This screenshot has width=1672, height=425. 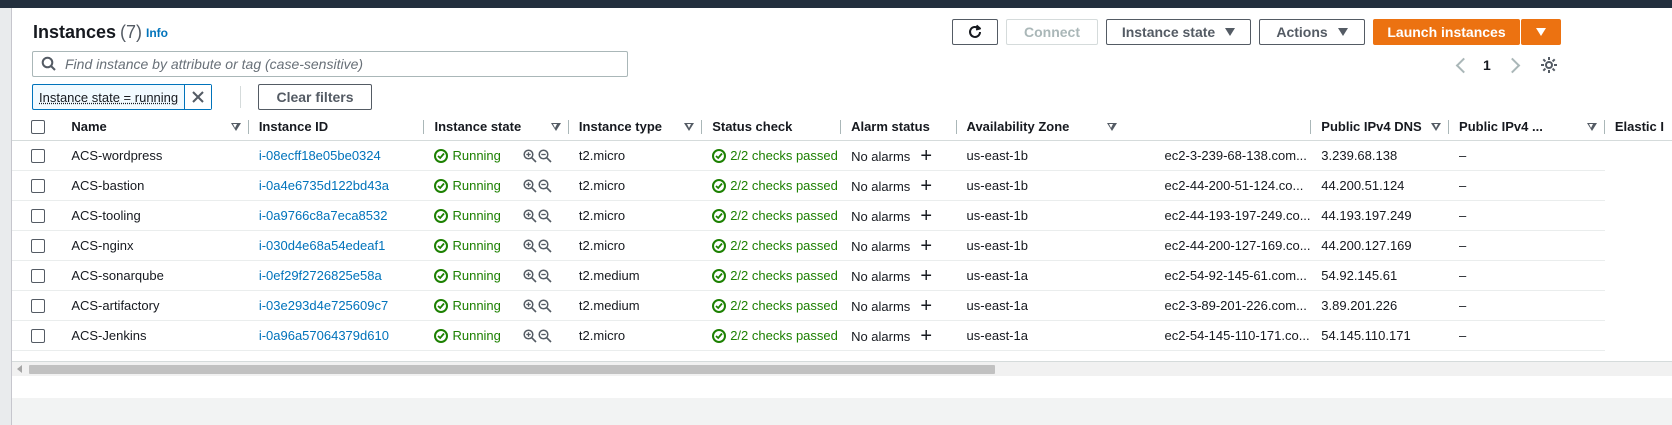 What do you see at coordinates (635, 127) in the screenshot?
I see `column-header: Instance type` at bounding box center [635, 127].